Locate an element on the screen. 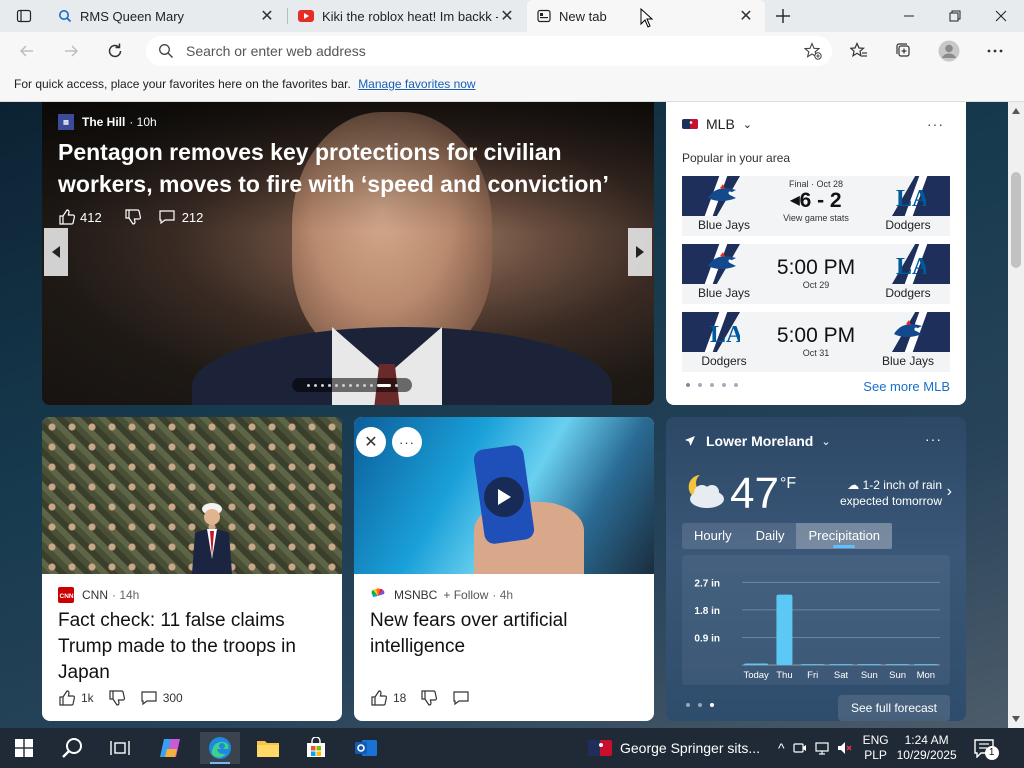 This screenshot has height=768, width=1024. tab-hourly: Hourly is located at coordinates (713, 536).